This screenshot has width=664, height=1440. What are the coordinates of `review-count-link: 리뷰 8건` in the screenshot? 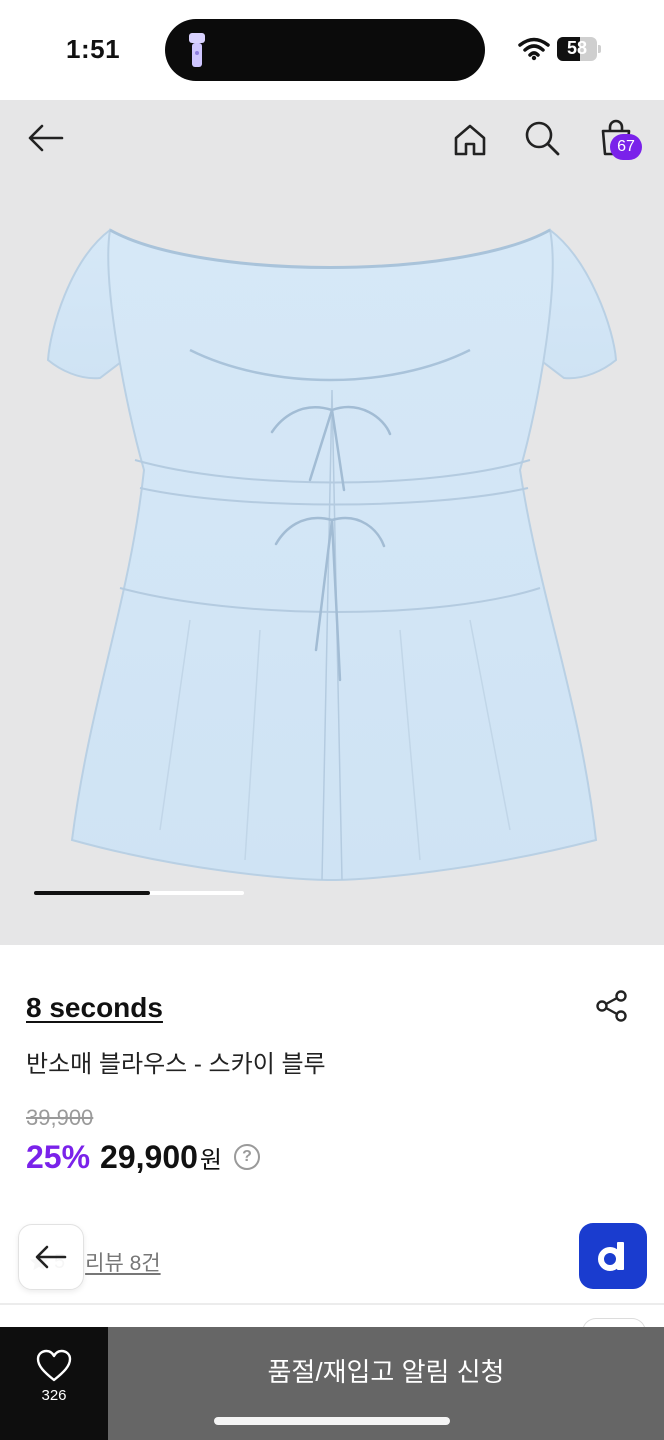 It's located at (122, 1262).